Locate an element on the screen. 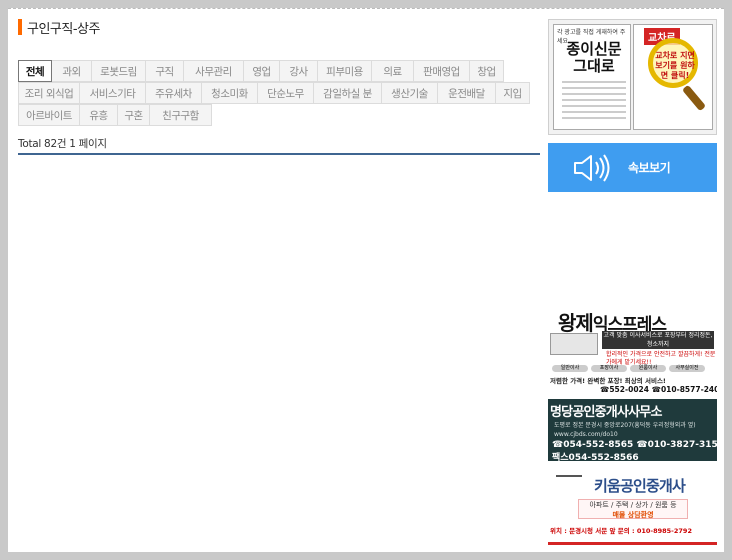  tab-driving-delivery: 운전배달 is located at coordinates (467, 93).